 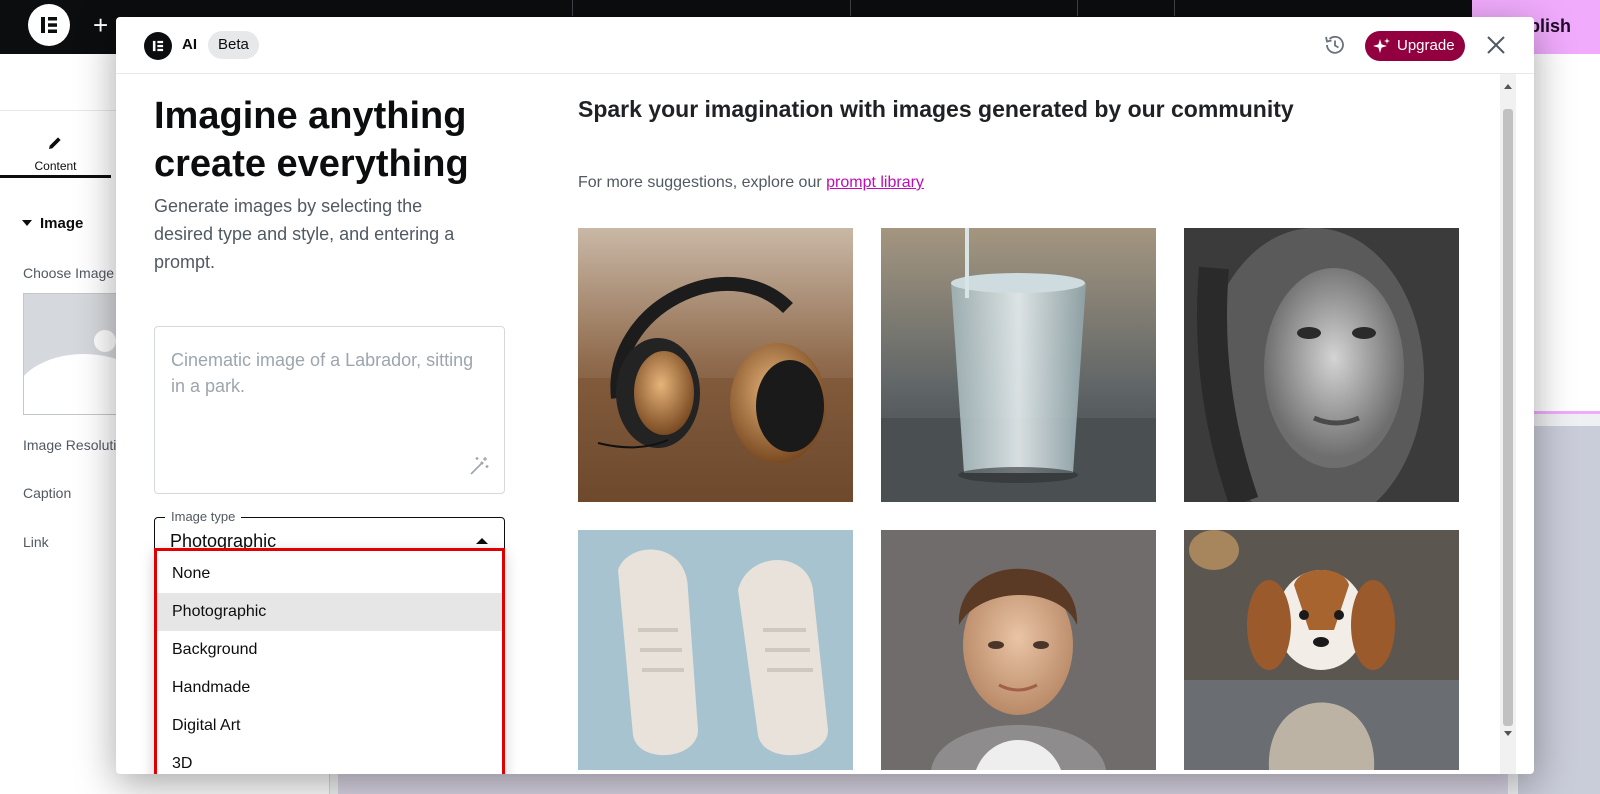 I want to click on add-element-icon: +, so click(x=100, y=25).